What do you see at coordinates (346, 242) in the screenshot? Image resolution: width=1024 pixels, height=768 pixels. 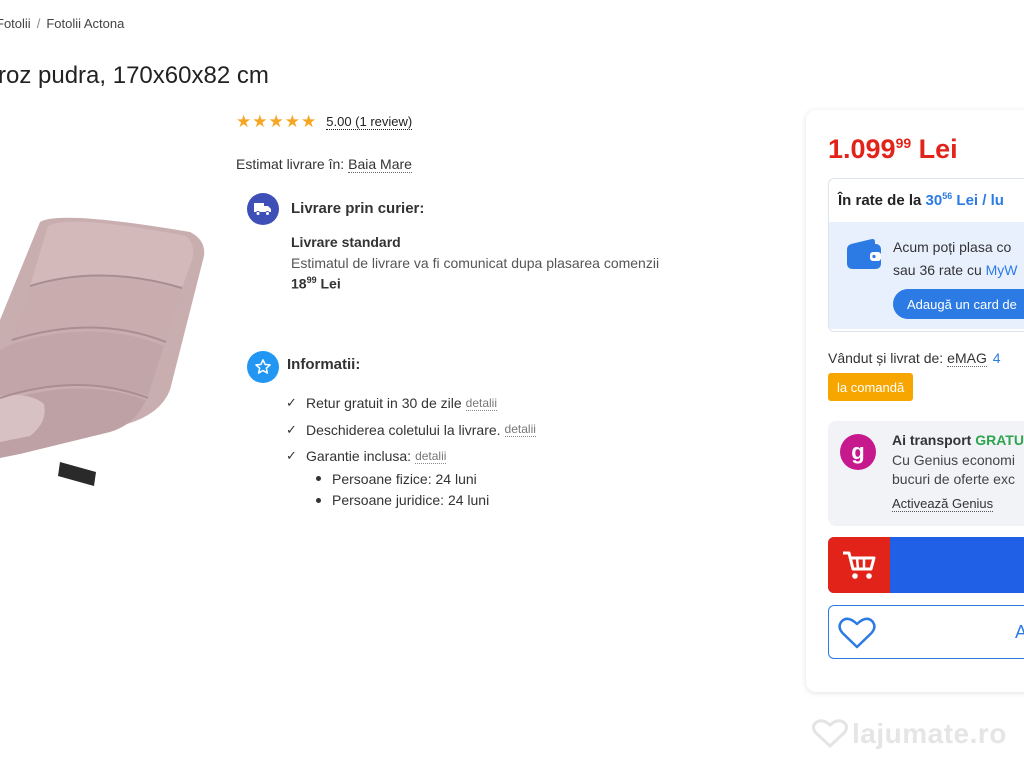 I see `standard-delivery-title: Livrare standard` at bounding box center [346, 242].